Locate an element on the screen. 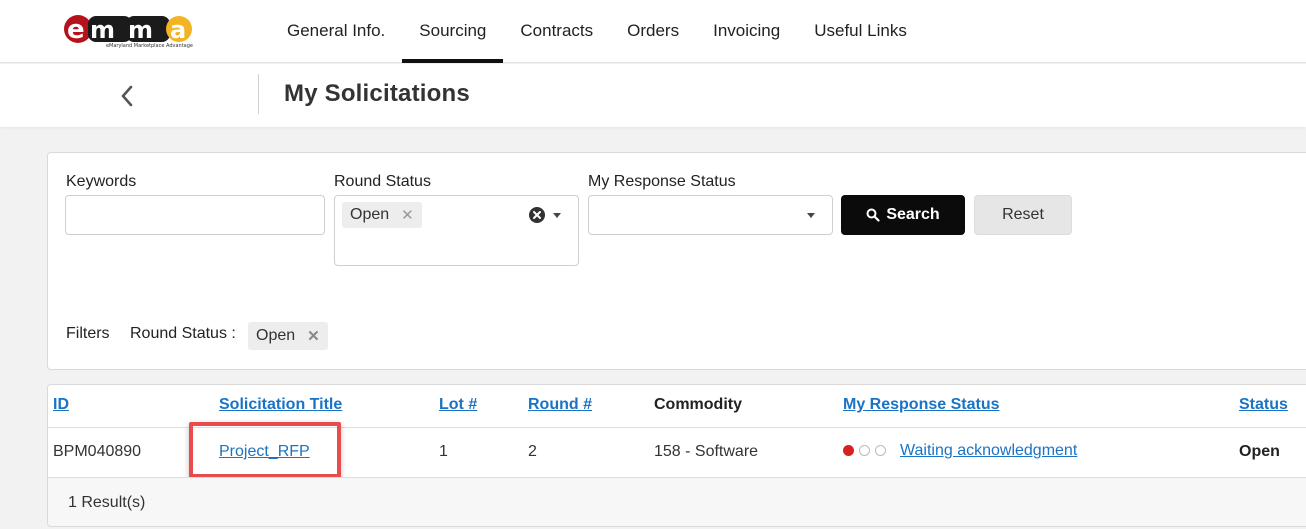 The height and width of the screenshot is (529, 1306). nav-tab-general-info: General Info. is located at coordinates (336, 31).